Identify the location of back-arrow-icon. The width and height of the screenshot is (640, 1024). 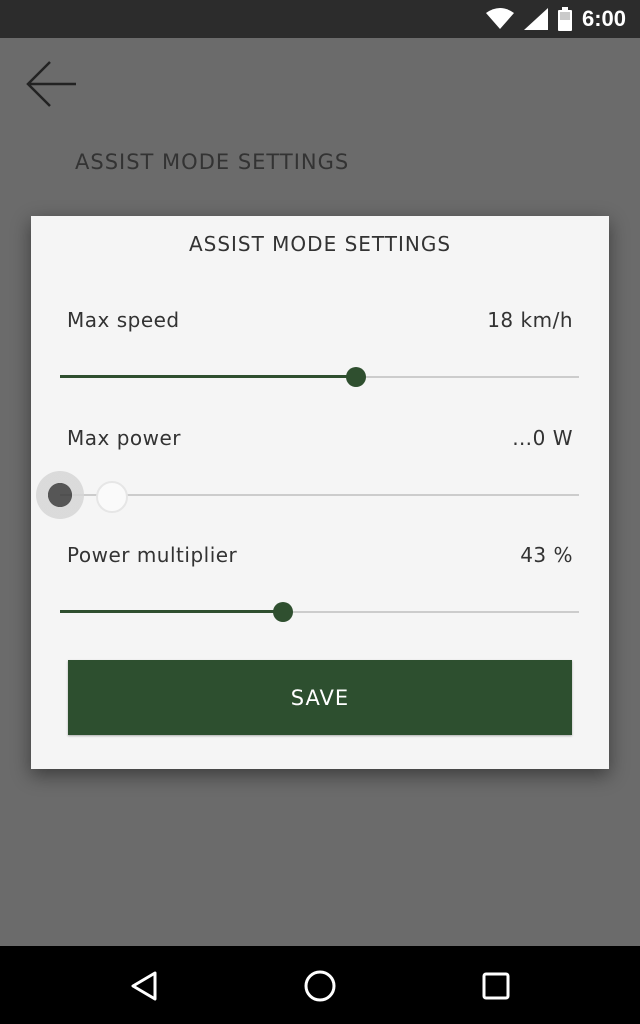
(52, 84).